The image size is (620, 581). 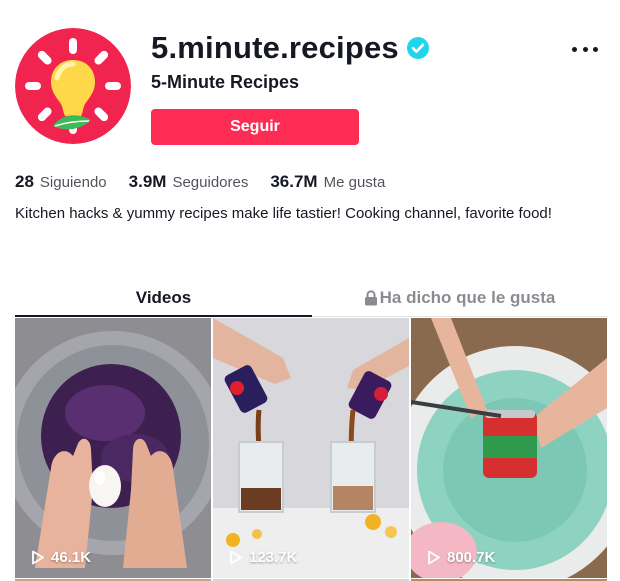 I want to click on video-thumbnail: 123.7K, so click(x=311, y=448).